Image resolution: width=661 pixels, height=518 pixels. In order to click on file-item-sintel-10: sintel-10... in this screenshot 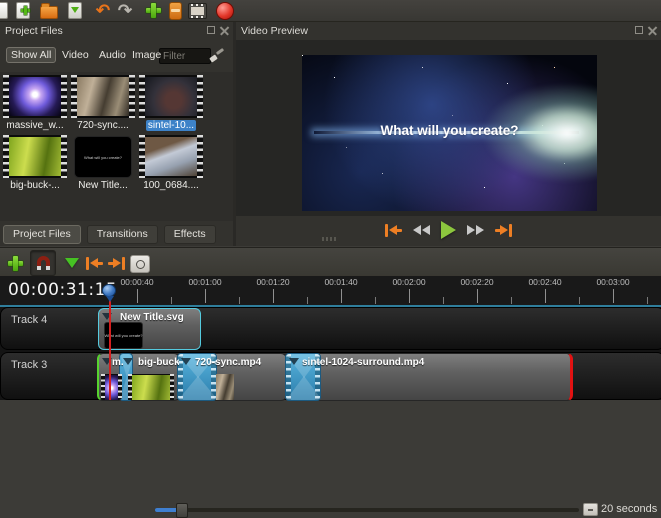, I will do `click(171, 103)`.